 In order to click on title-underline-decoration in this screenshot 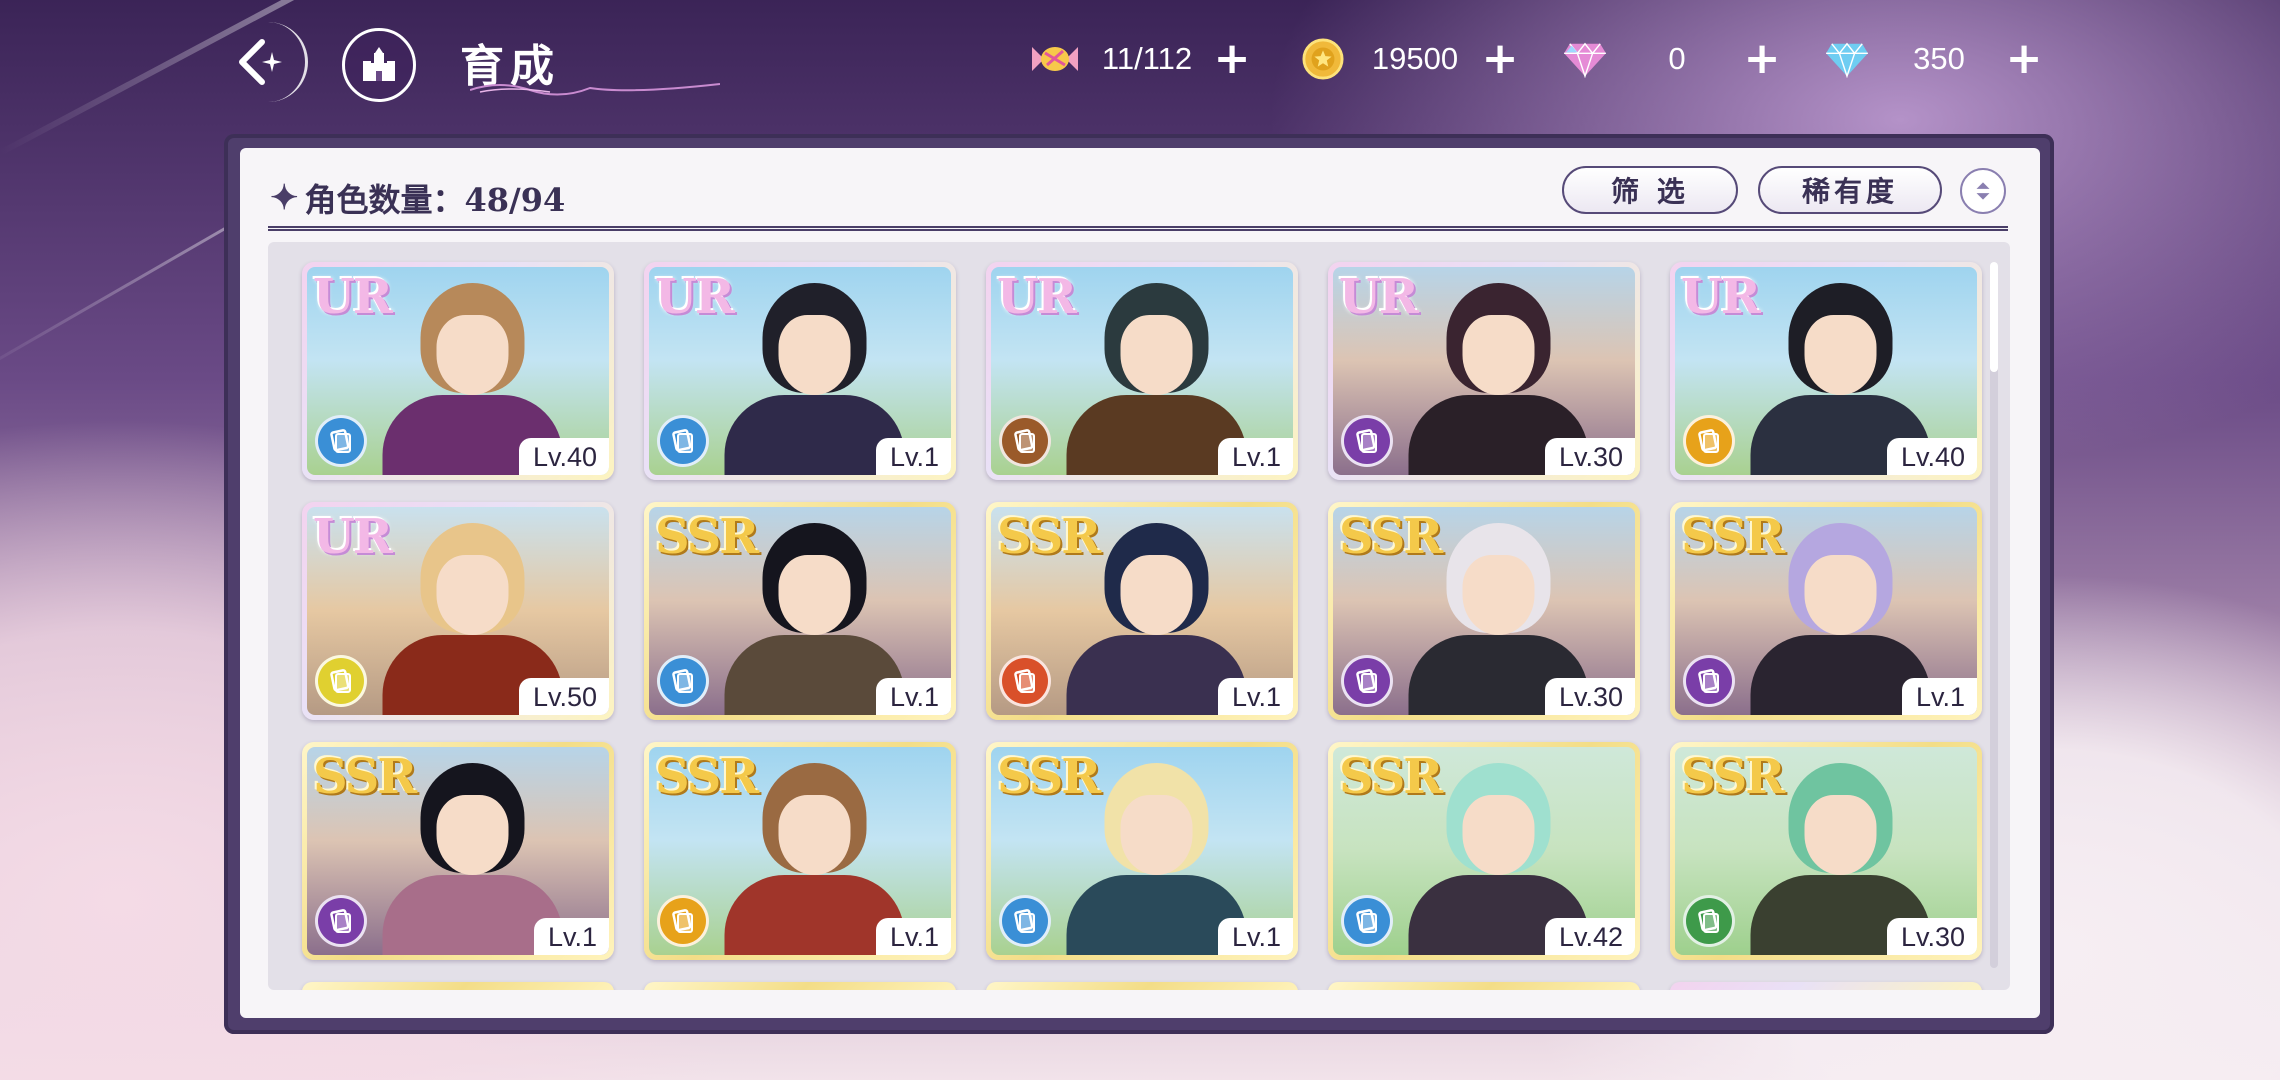, I will do `click(595, 89)`.